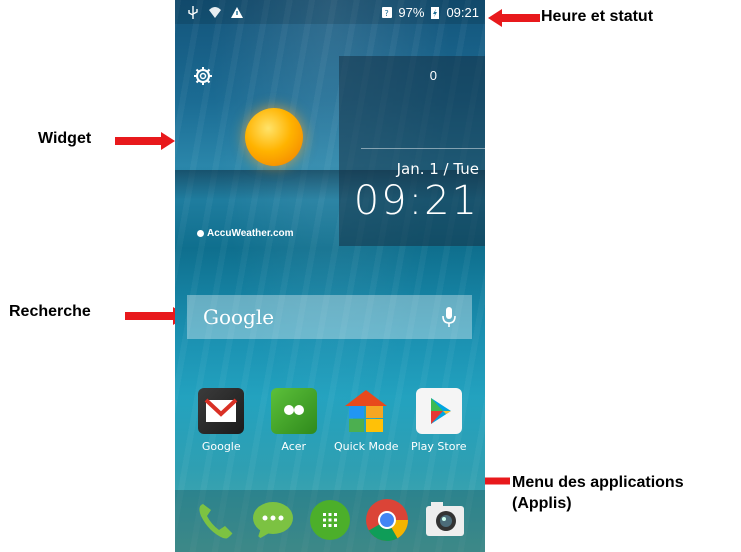  I want to click on no-sim-icon: ?, so click(387, 12).